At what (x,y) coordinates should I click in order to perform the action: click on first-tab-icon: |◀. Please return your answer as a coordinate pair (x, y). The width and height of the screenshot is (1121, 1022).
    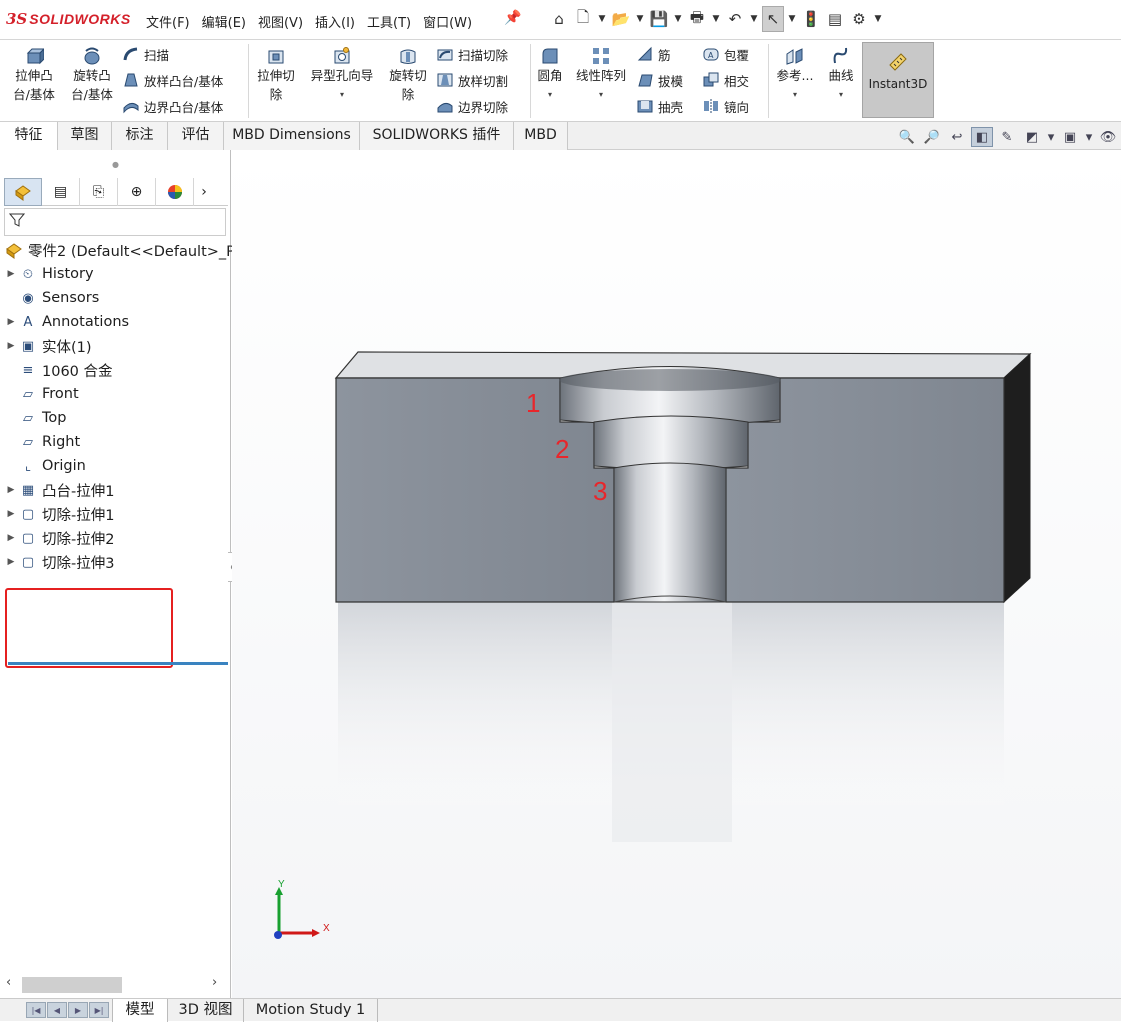
    Looking at the image, I should click on (36, 1010).